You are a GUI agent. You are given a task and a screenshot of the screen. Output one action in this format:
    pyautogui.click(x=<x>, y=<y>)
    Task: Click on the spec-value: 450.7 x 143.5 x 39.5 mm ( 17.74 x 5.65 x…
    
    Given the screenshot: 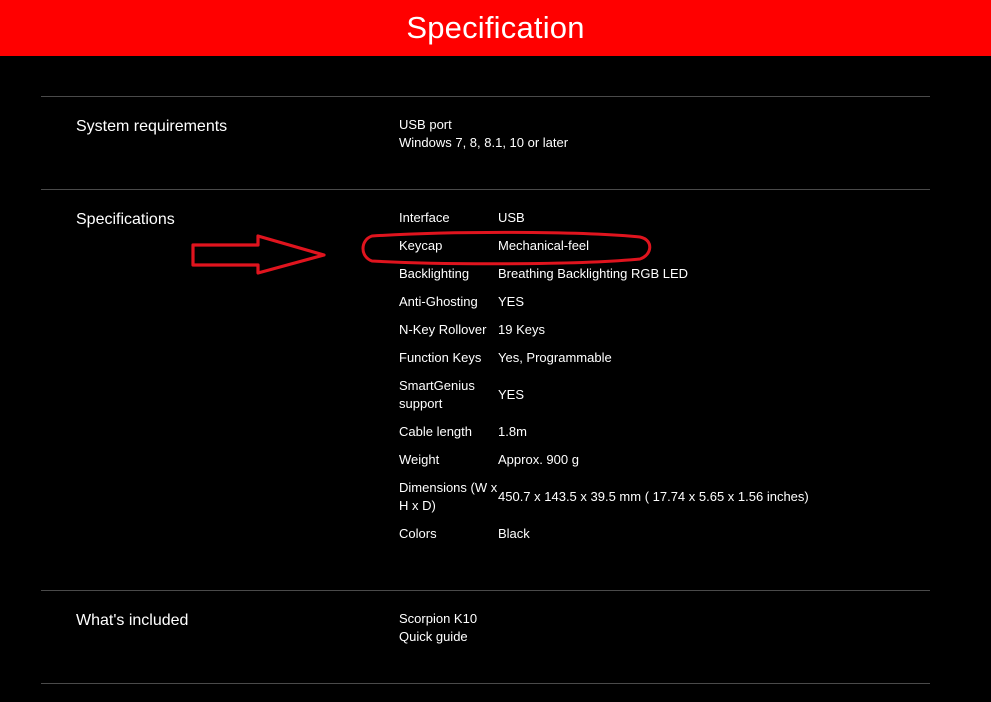 What is the action you would take?
    pyautogui.click(x=653, y=496)
    